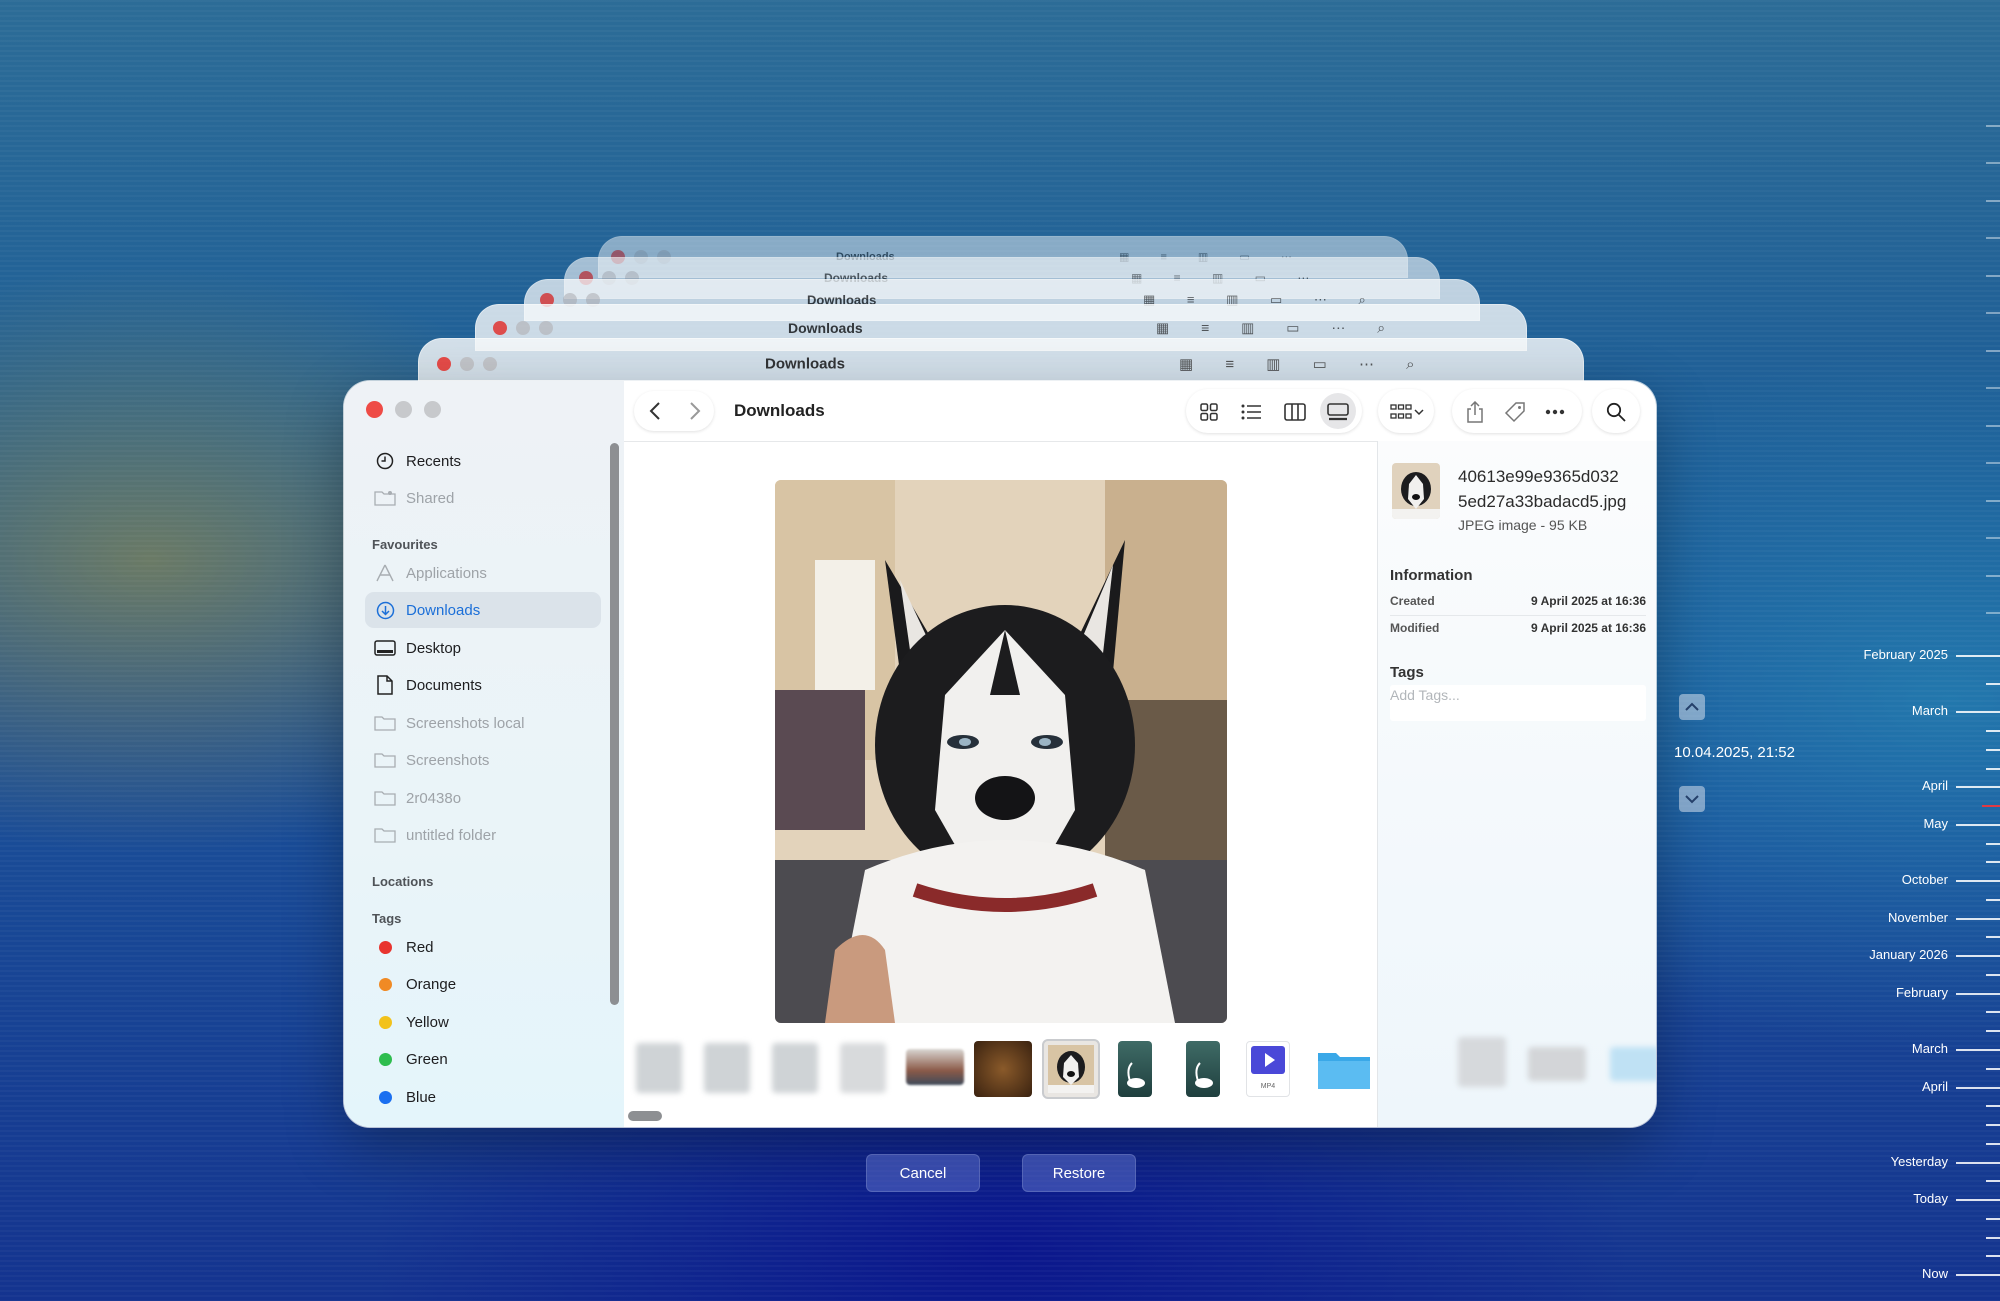 This screenshot has height=1301, width=2000. What do you see at coordinates (434, 461) in the screenshot?
I see `sidebar-item-label: Recents` at bounding box center [434, 461].